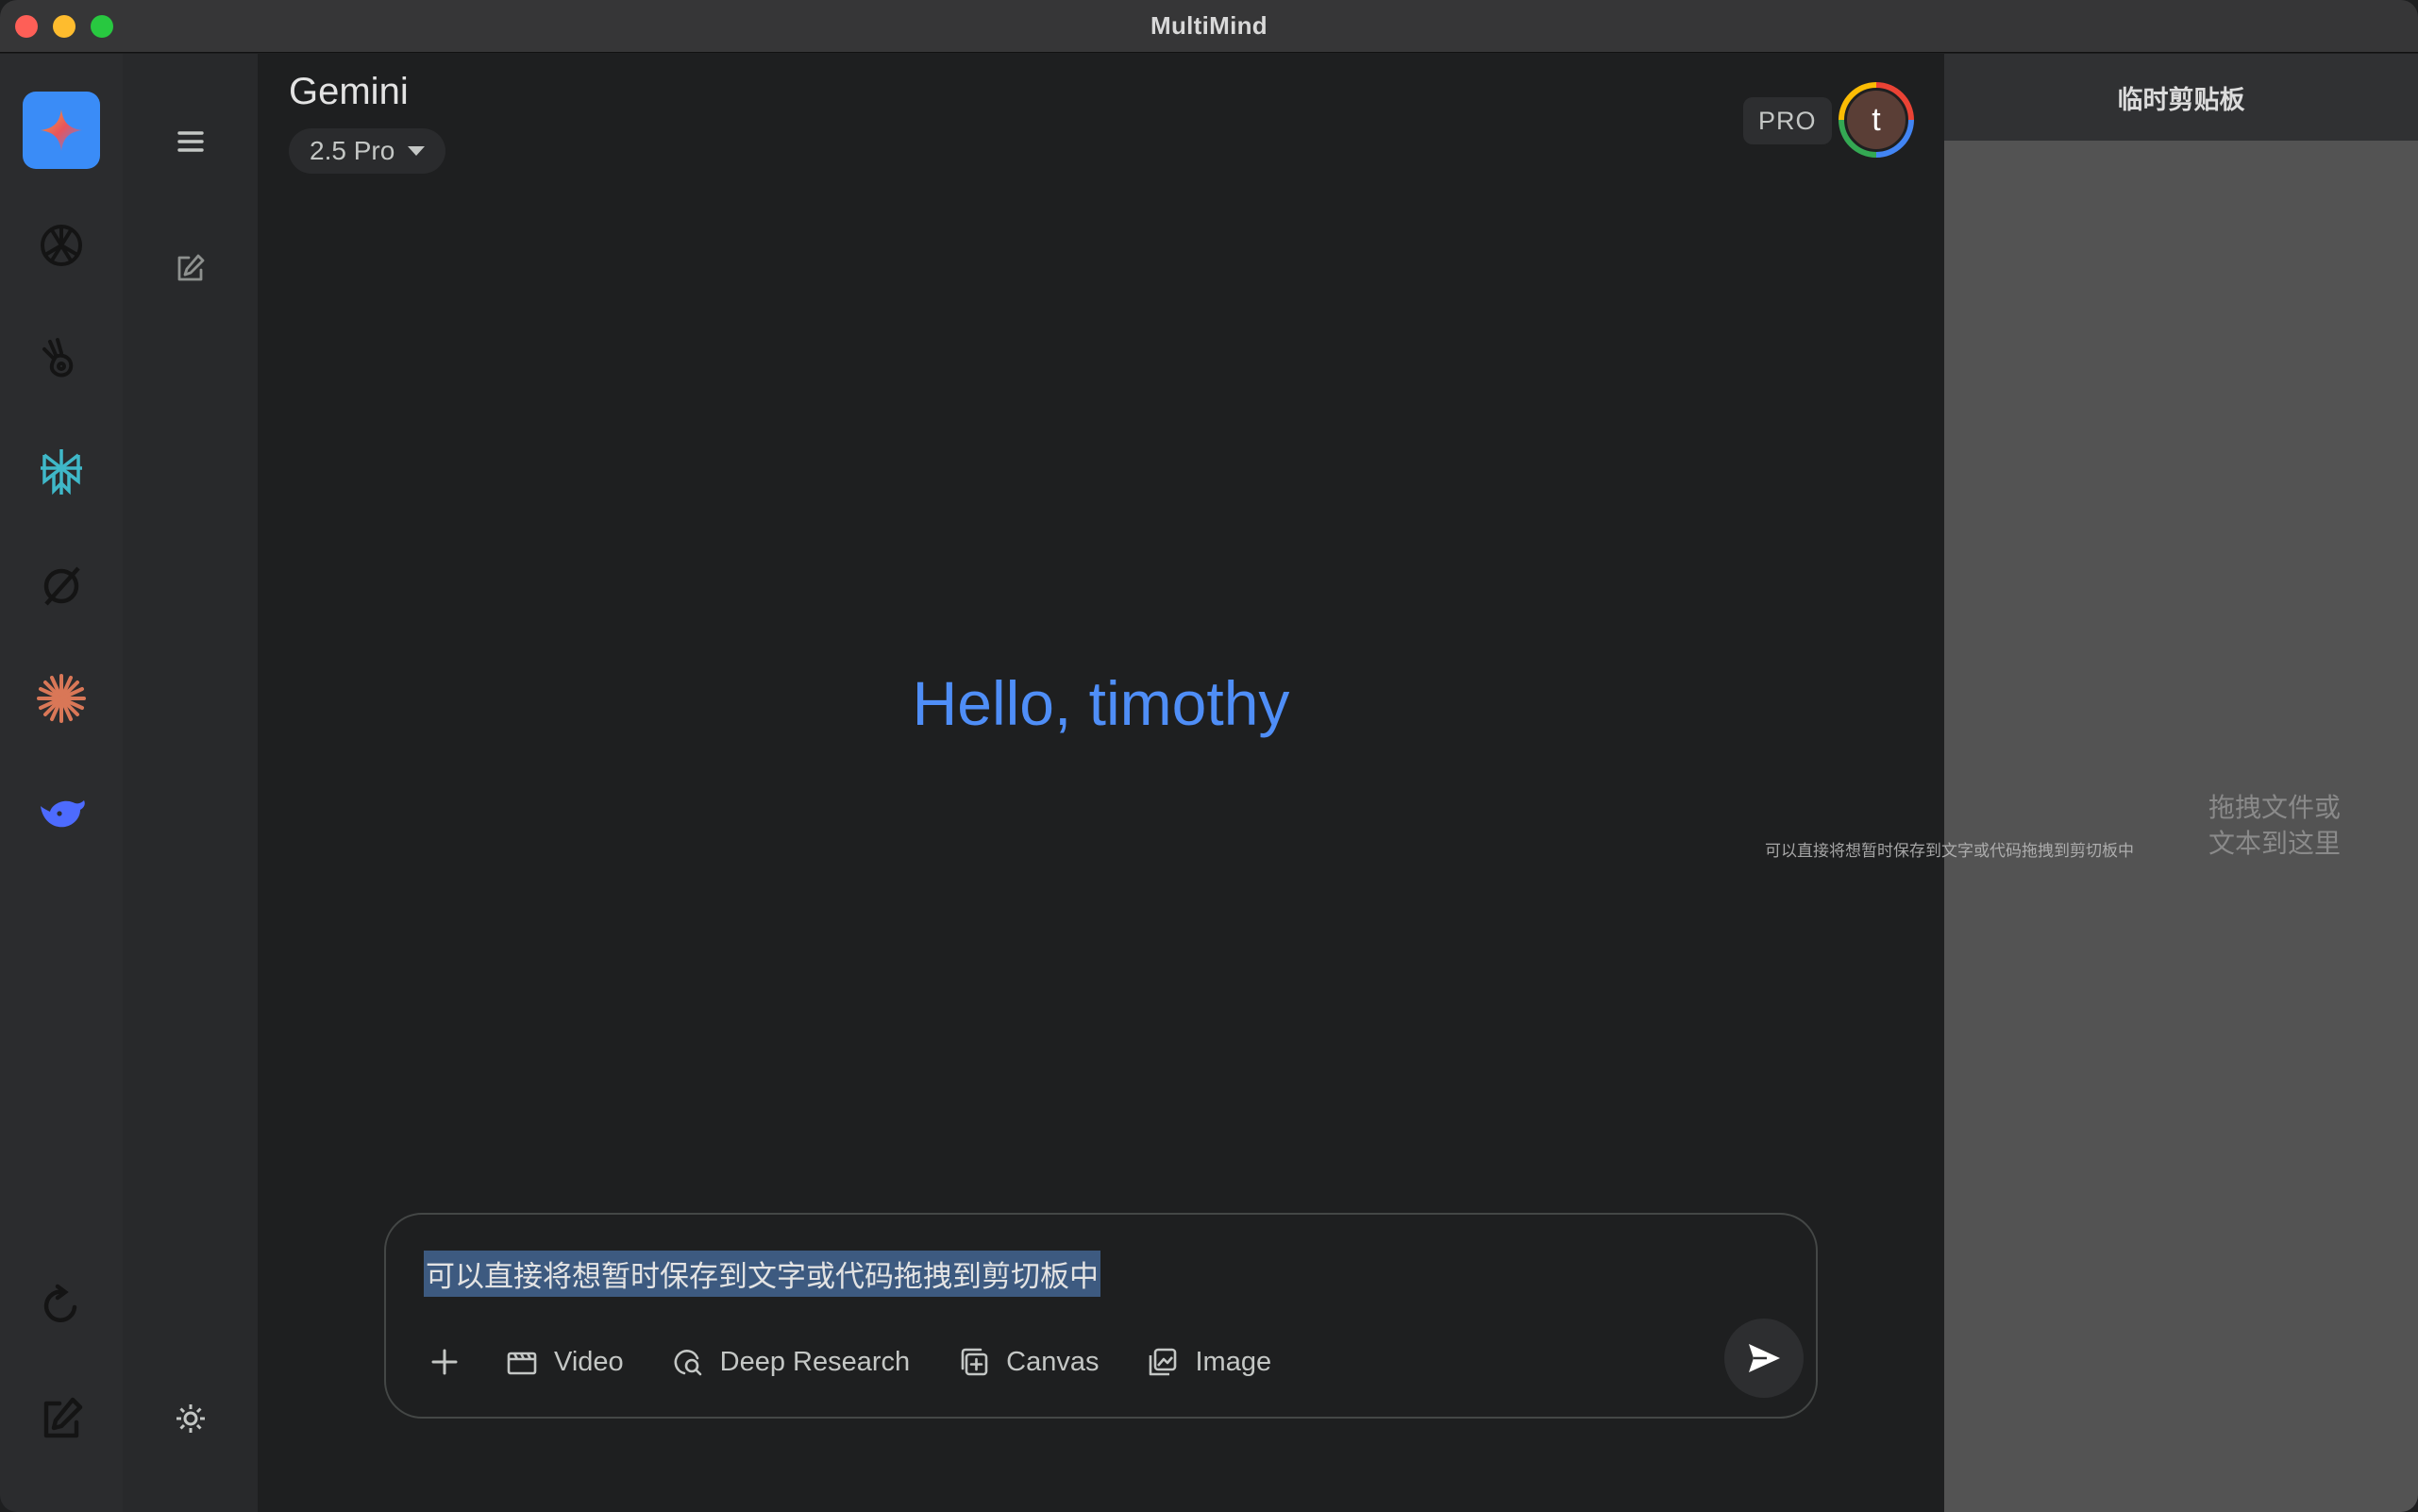  Describe the element at coordinates (815, 1361) in the screenshot. I see `deep-research-tool-label: Deep Research` at that location.